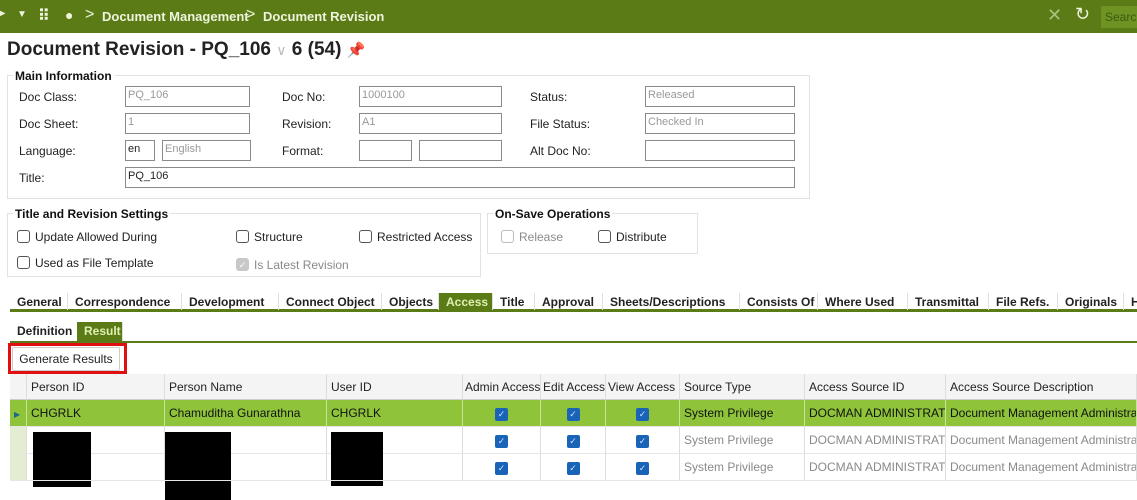  What do you see at coordinates (330, 301) in the screenshot?
I see `tab-connect-object: Connect Object` at bounding box center [330, 301].